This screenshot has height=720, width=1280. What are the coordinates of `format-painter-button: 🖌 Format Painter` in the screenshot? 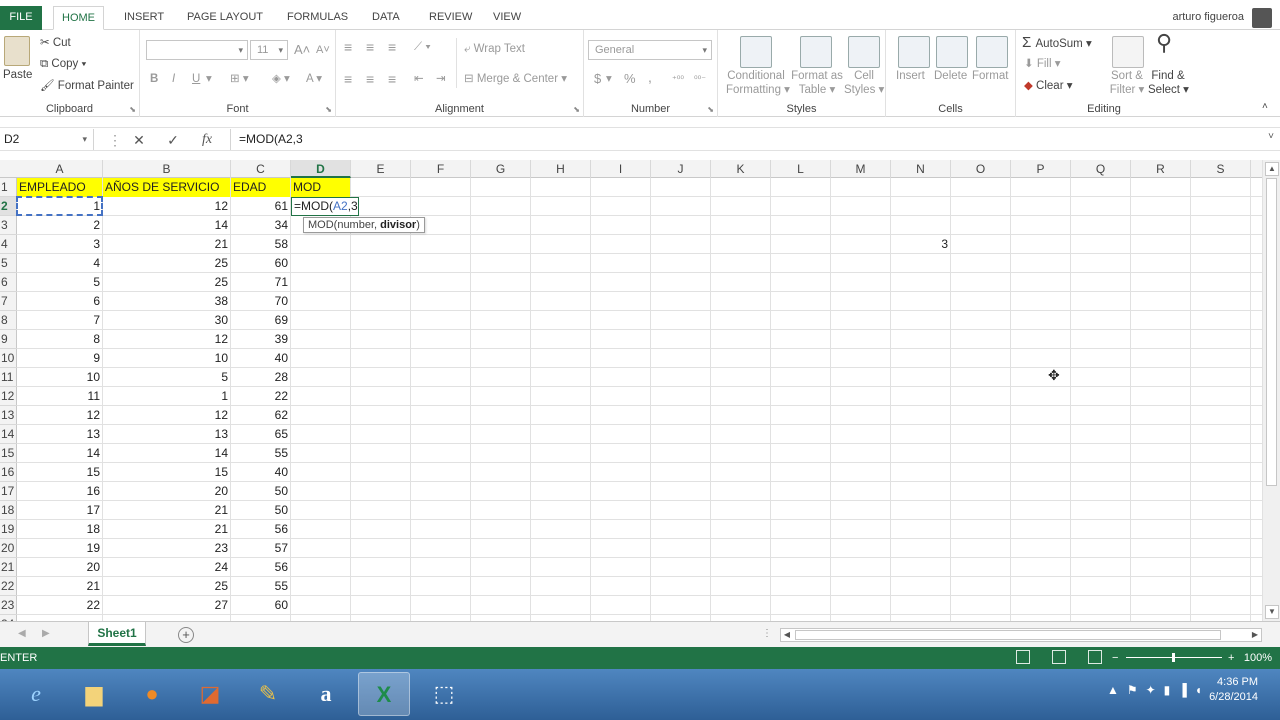 It's located at (87, 86).